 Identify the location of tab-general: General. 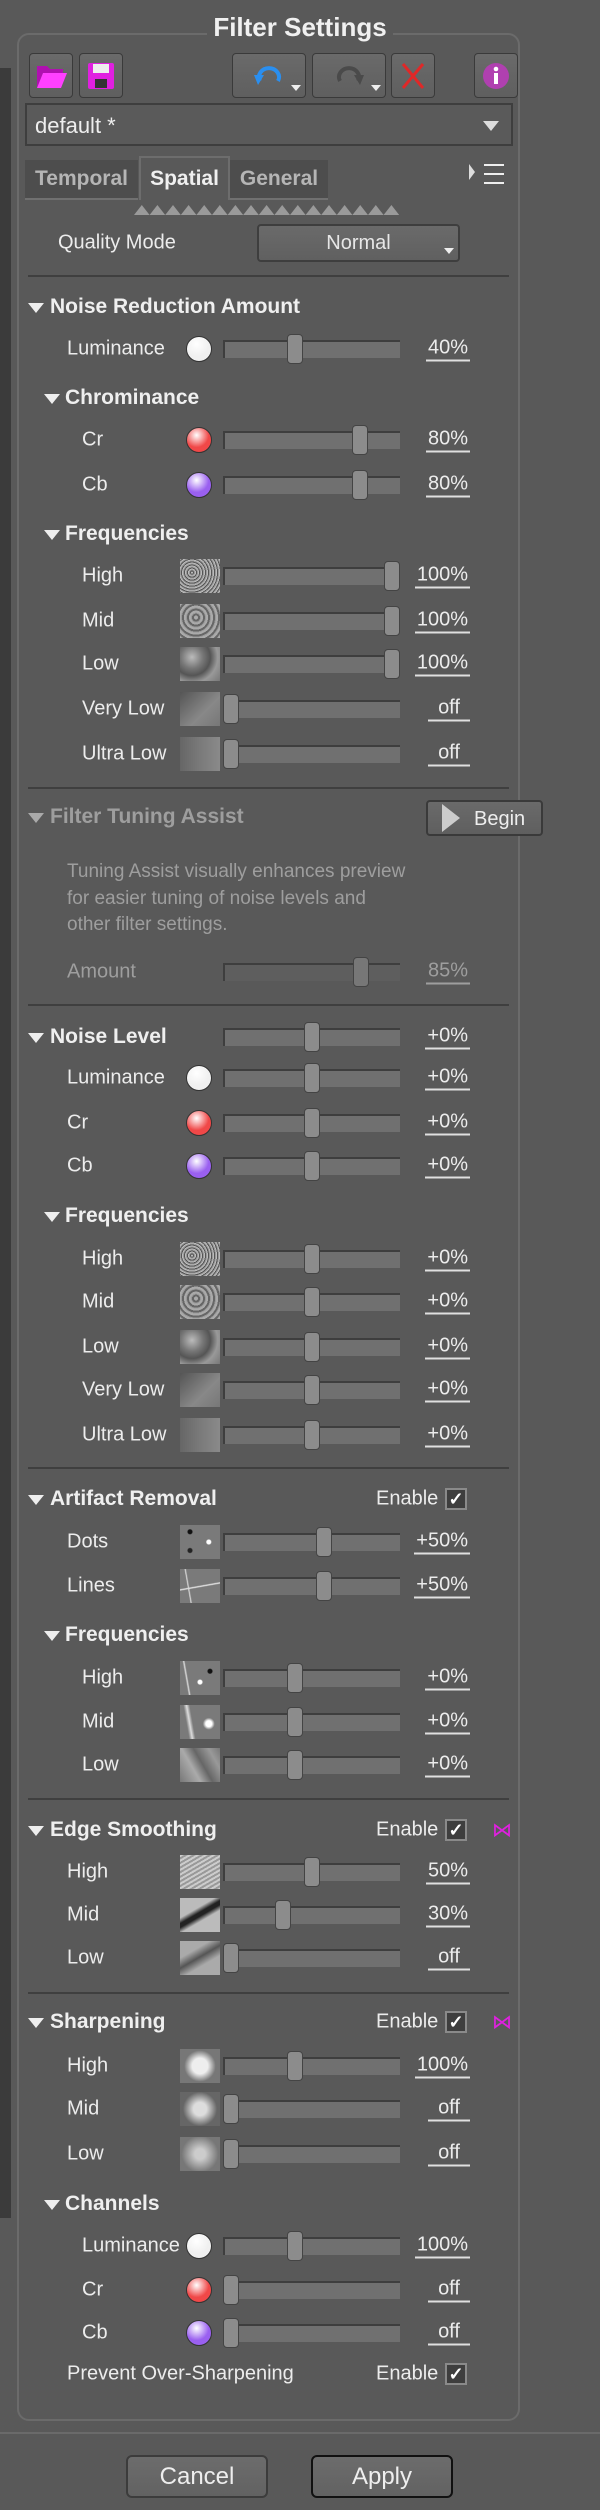
(279, 180).